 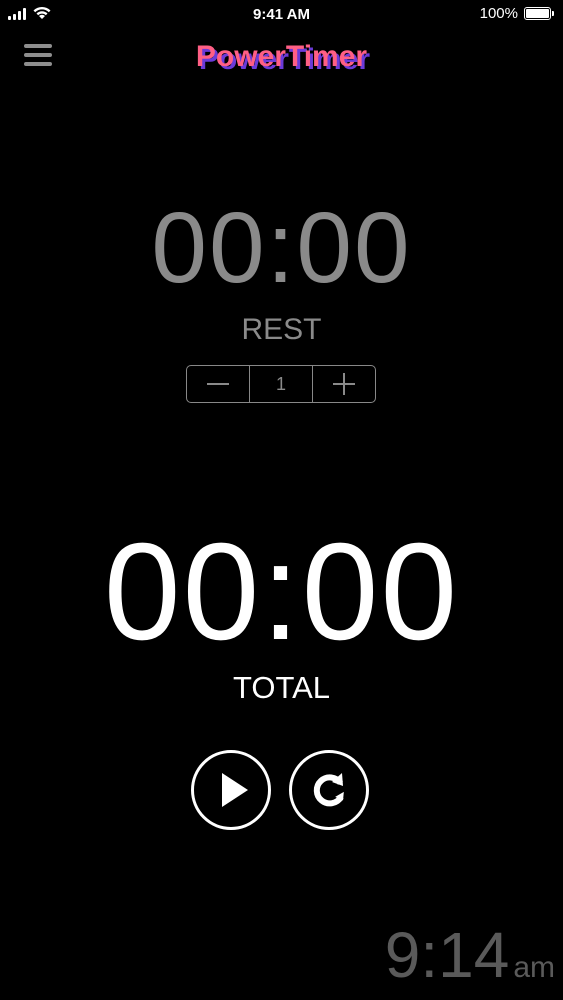 I want to click on total-time-display: 00:00, so click(x=281, y=592).